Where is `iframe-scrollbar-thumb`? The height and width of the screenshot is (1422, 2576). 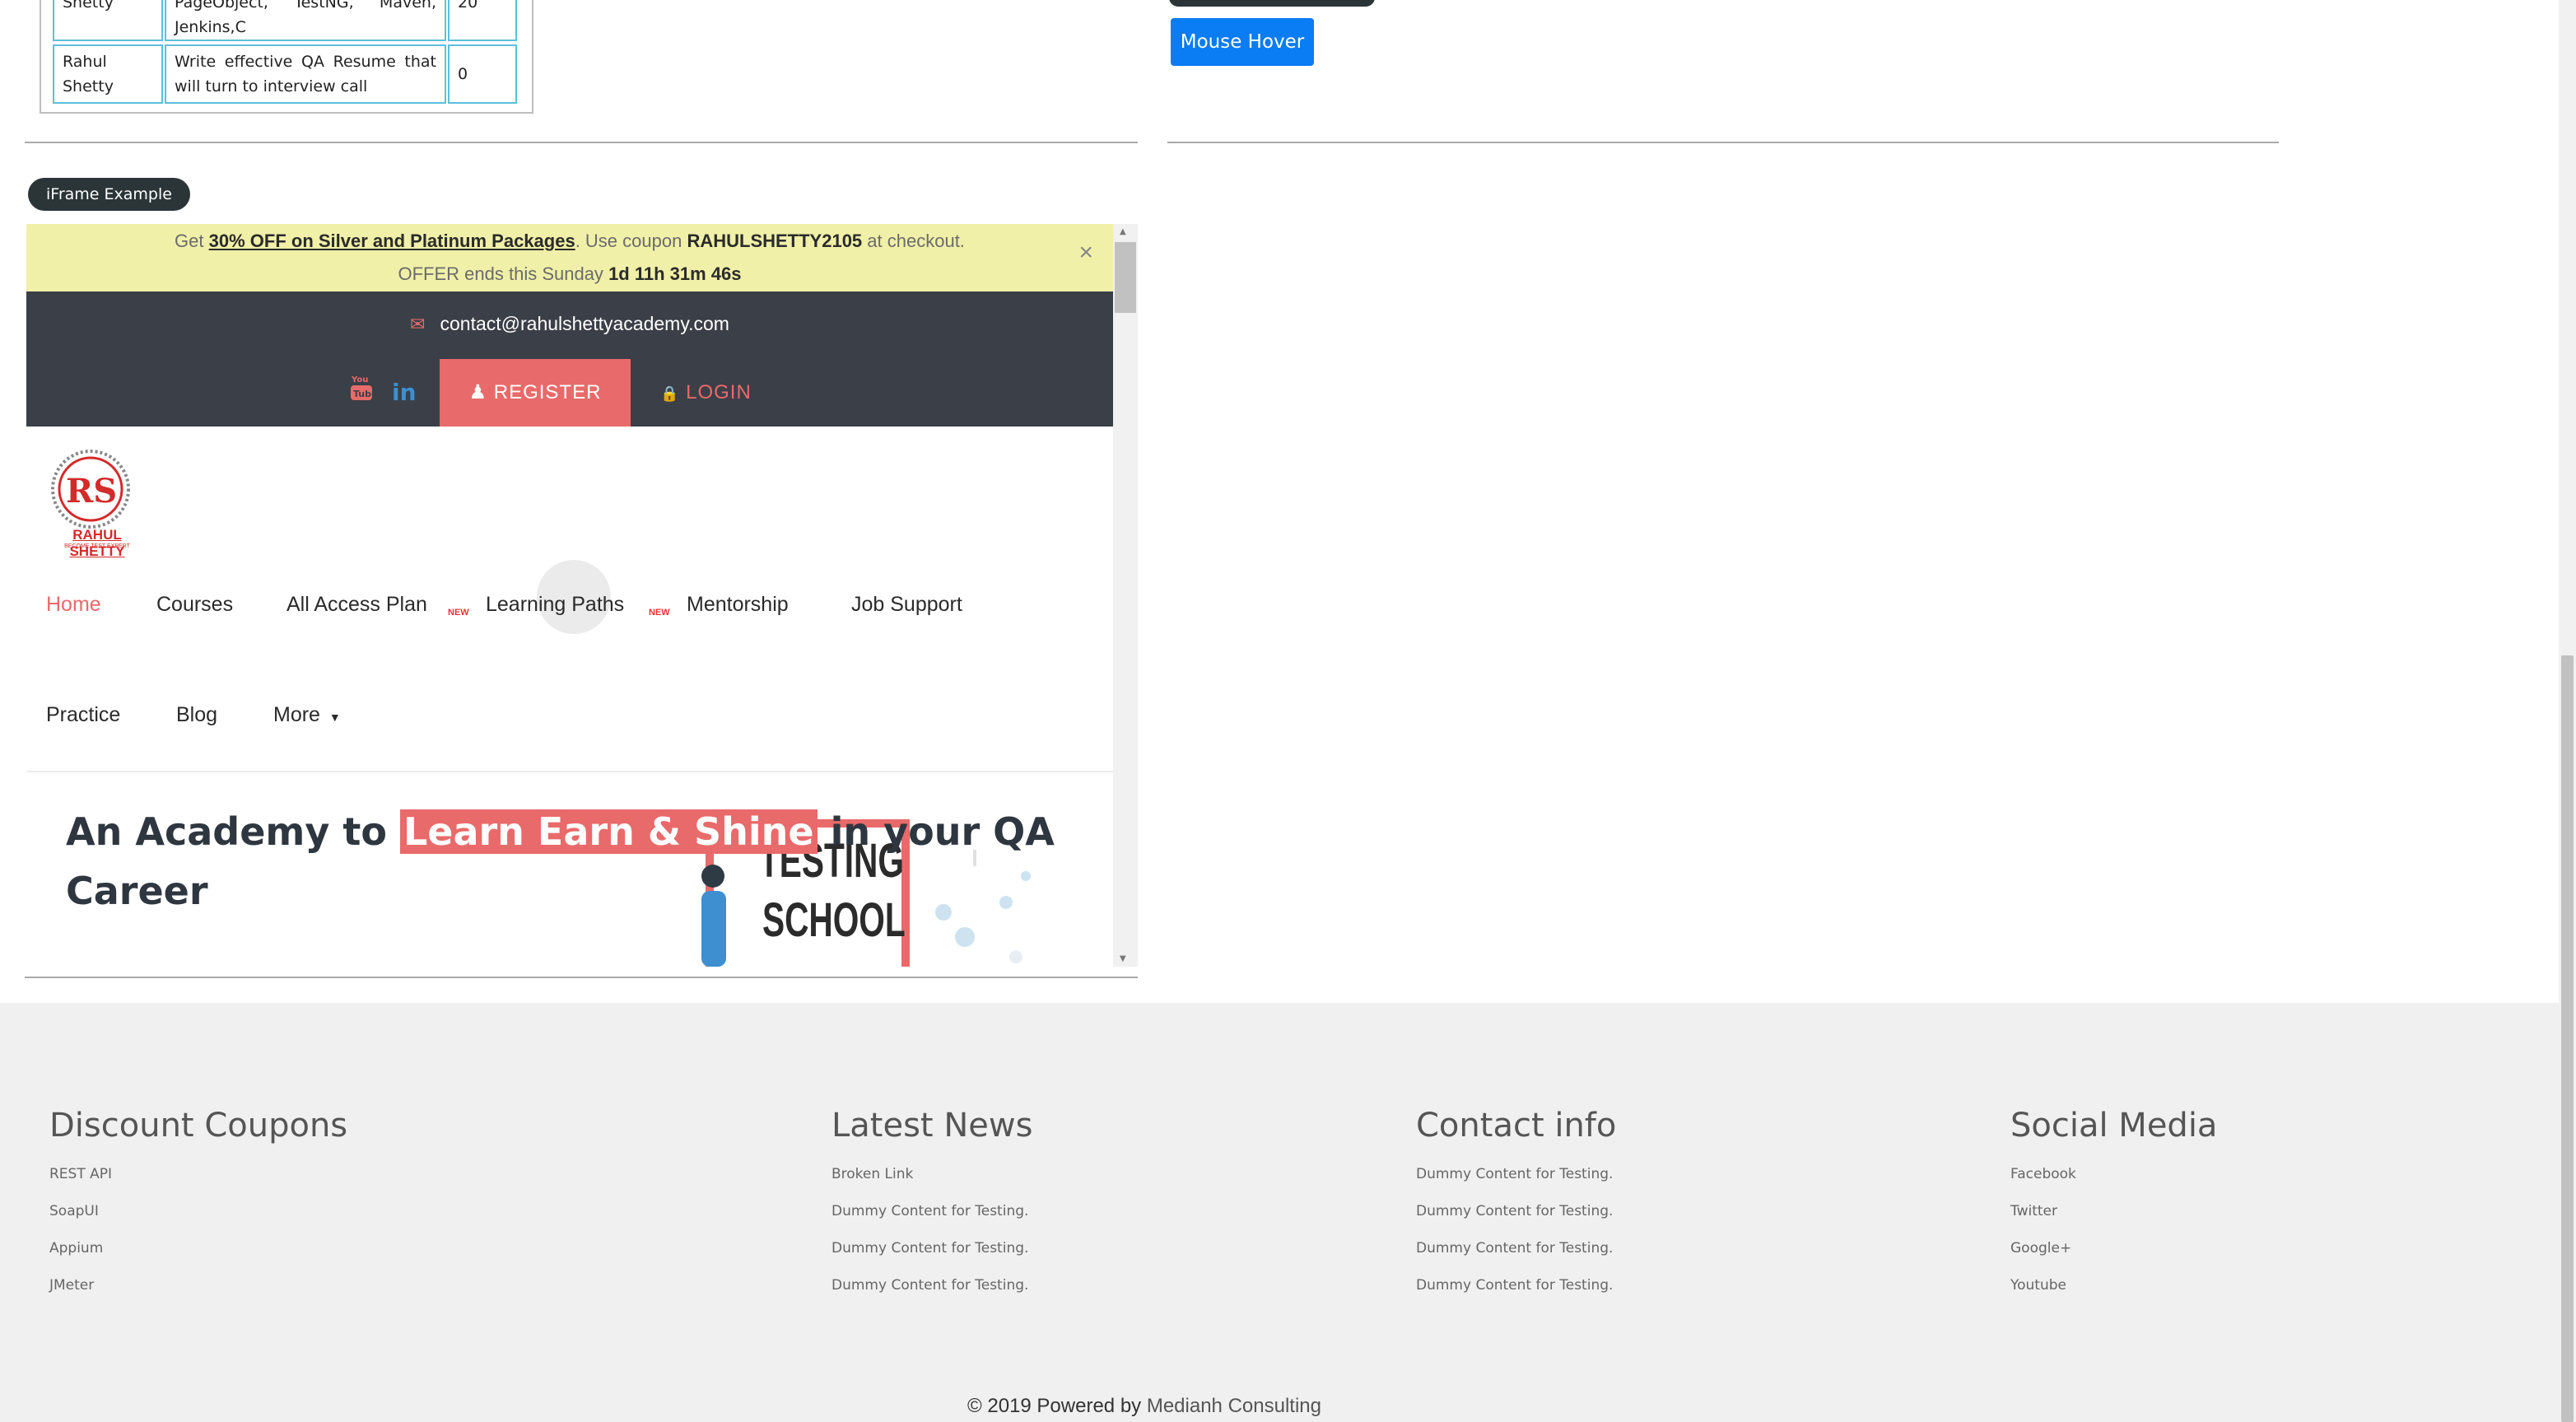
iframe-scrollbar-thumb is located at coordinates (1125, 277).